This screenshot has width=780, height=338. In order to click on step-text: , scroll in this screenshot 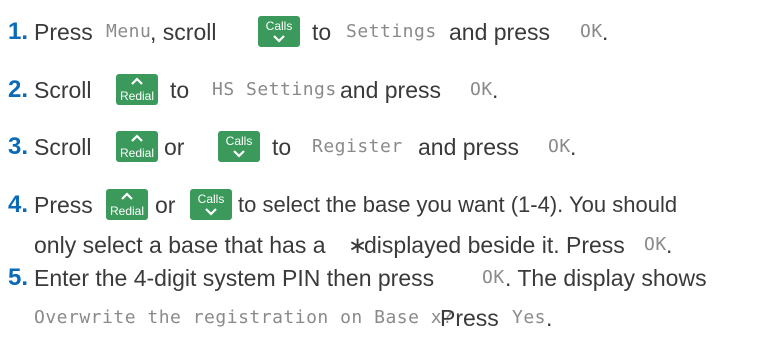, I will do `click(183, 32)`.